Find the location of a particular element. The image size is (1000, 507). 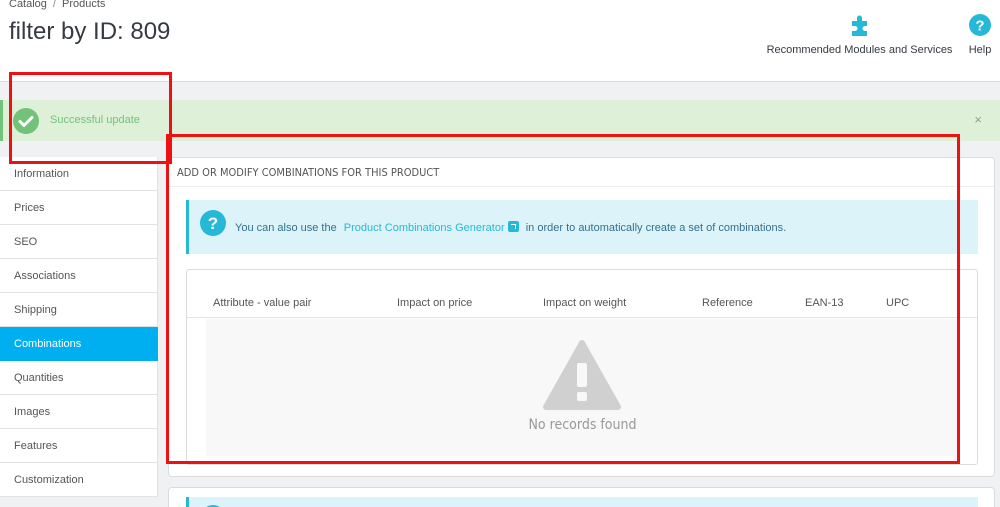

panel-divider is located at coordinates (581, 186).